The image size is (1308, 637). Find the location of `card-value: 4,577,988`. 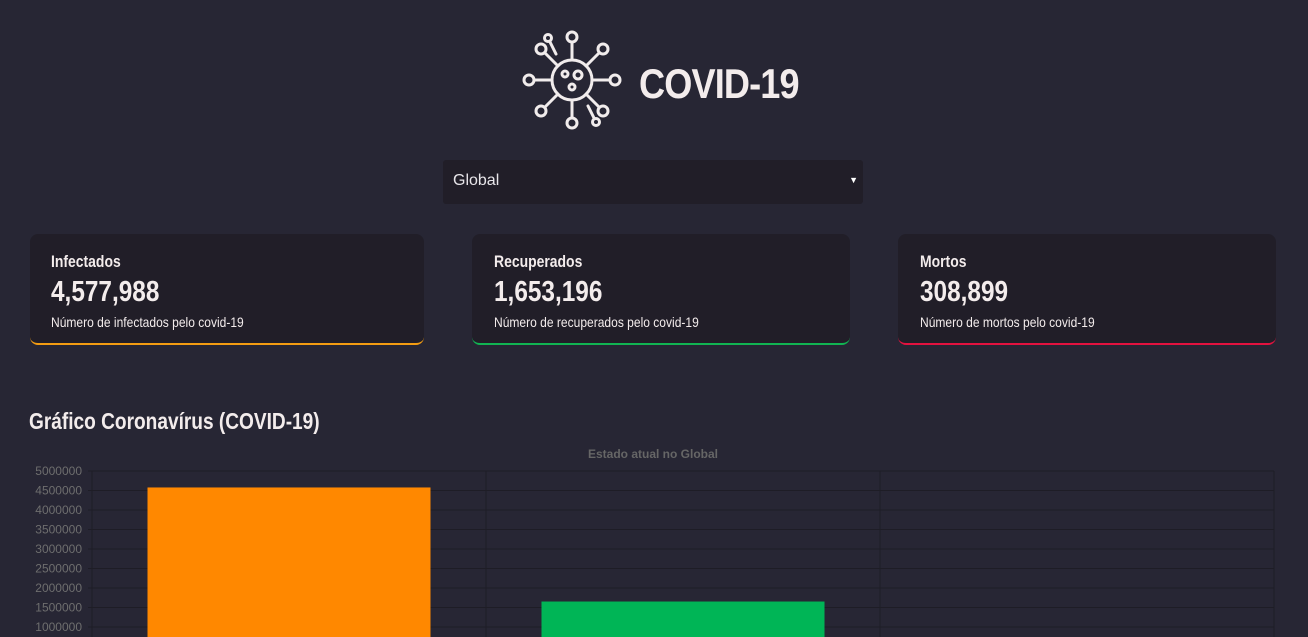

card-value: 4,577,988 is located at coordinates (105, 292).